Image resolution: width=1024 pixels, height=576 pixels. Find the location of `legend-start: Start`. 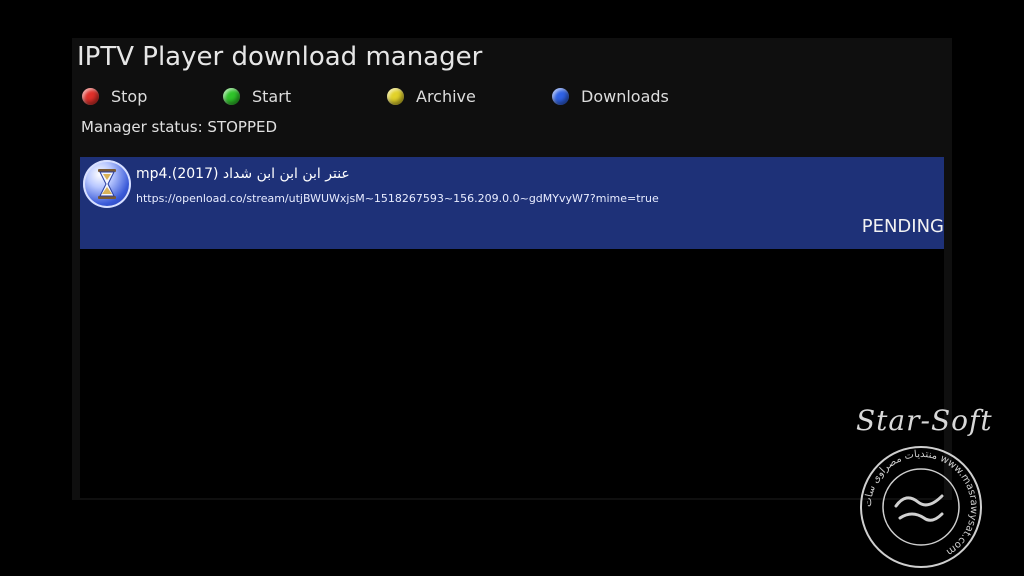

legend-start: Start is located at coordinates (257, 96).